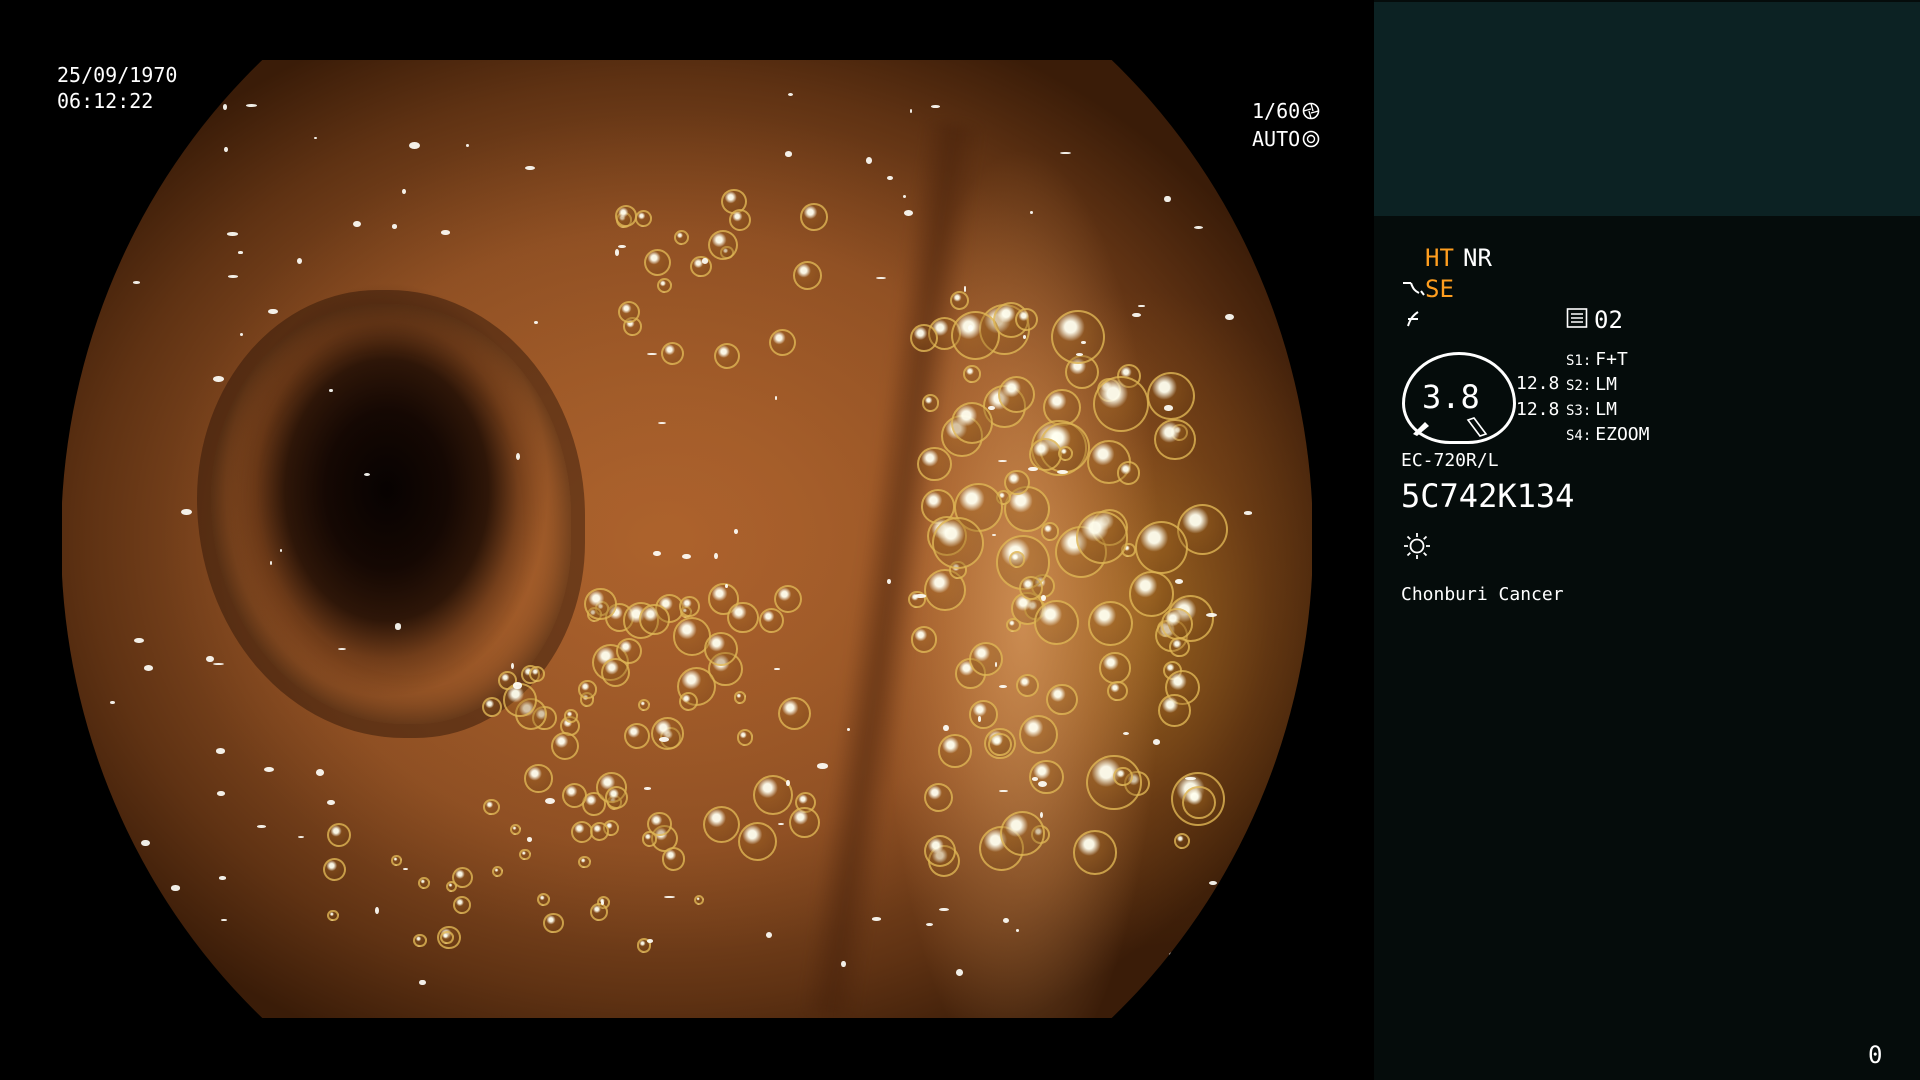 The height and width of the screenshot is (1080, 1920). What do you see at coordinates (1439, 258) in the screenshot?
I see `ht-indicator: HT` at bounding box center [1439, 258].